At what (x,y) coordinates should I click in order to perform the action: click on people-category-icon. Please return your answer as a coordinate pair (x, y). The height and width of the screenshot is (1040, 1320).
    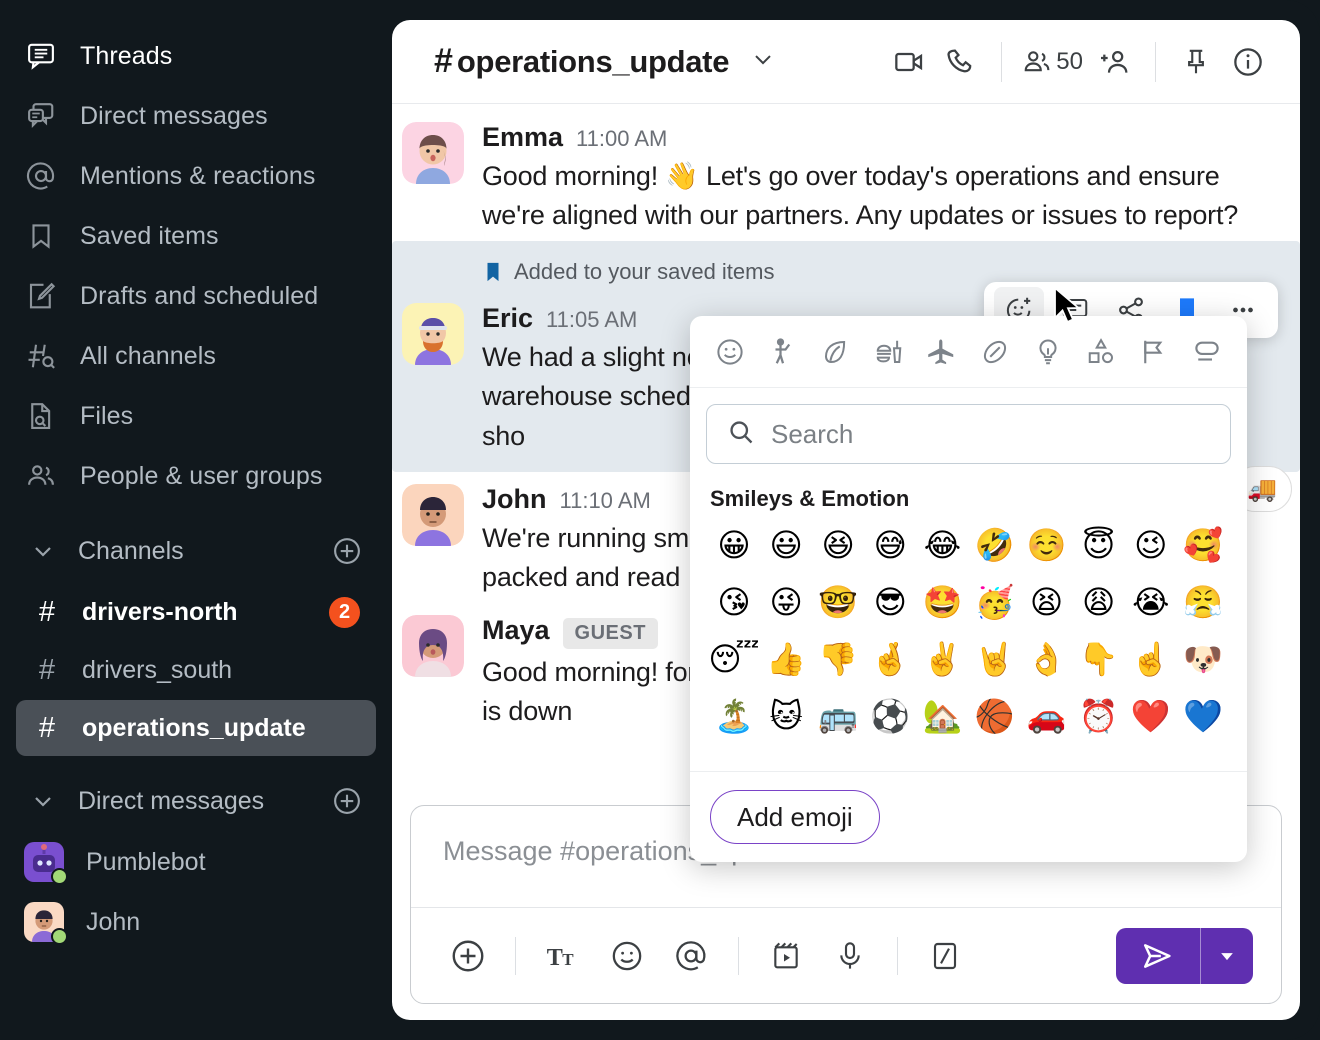
    Looking at the image, I should click on (783, 352).